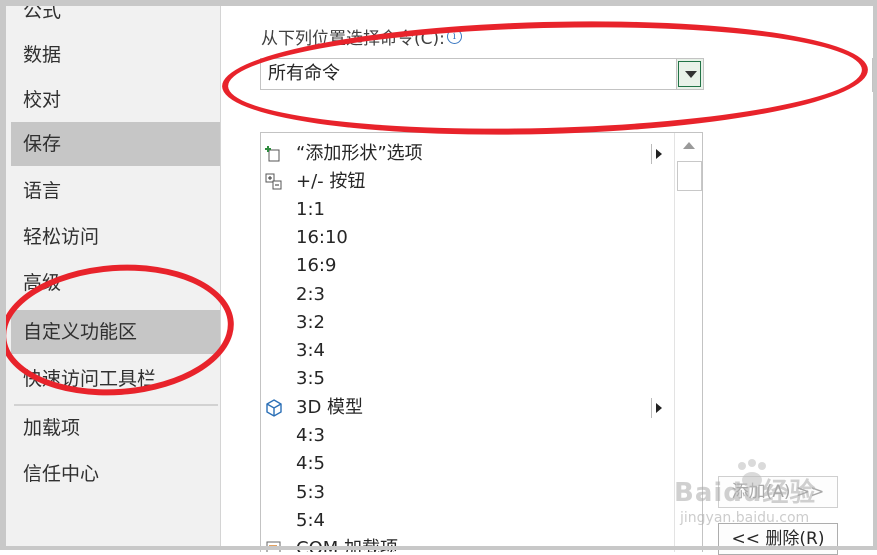  Describe the element at coordinates (467, 464) in the screenshot. I see `list-item: 4:5` at that location.